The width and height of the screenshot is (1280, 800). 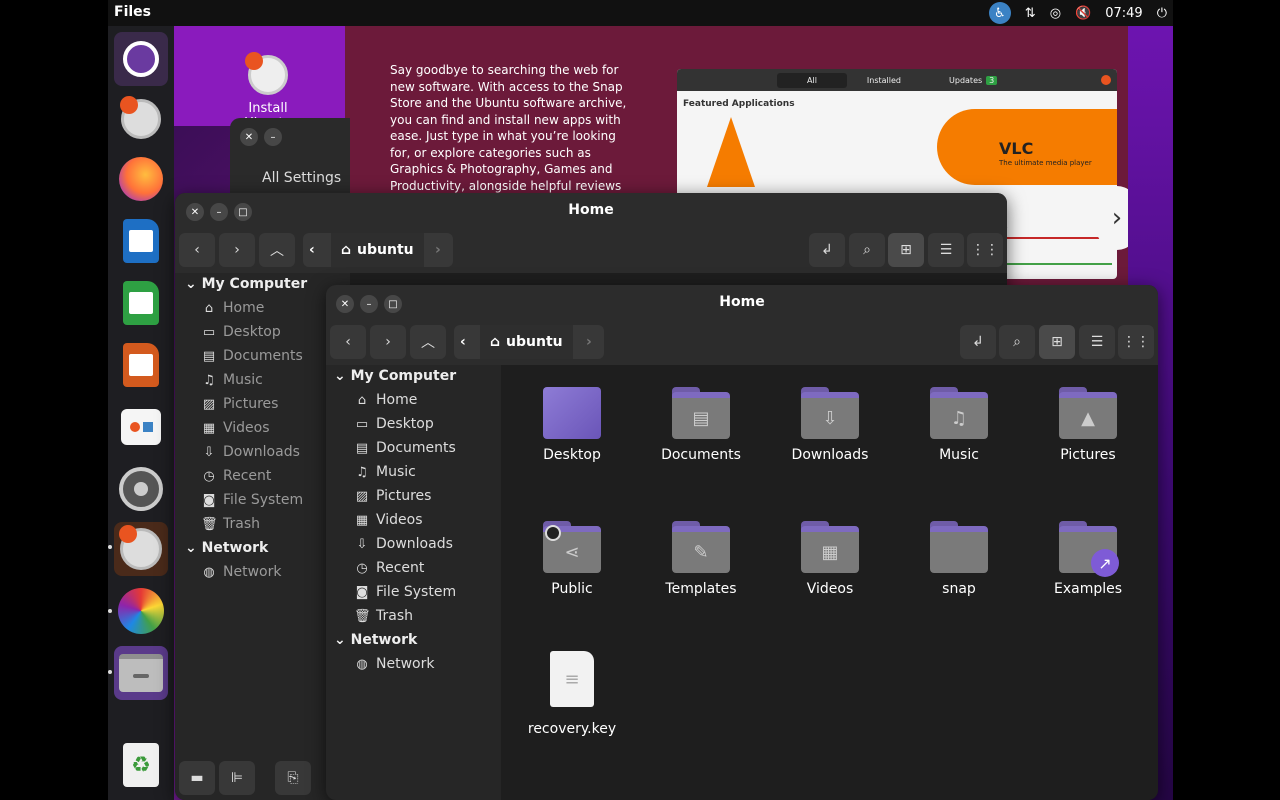 What do you see at coordinates (572, 425) in the screenshot?
I see `file-item-desktop: Desktop` at bounding box center [572, 425].